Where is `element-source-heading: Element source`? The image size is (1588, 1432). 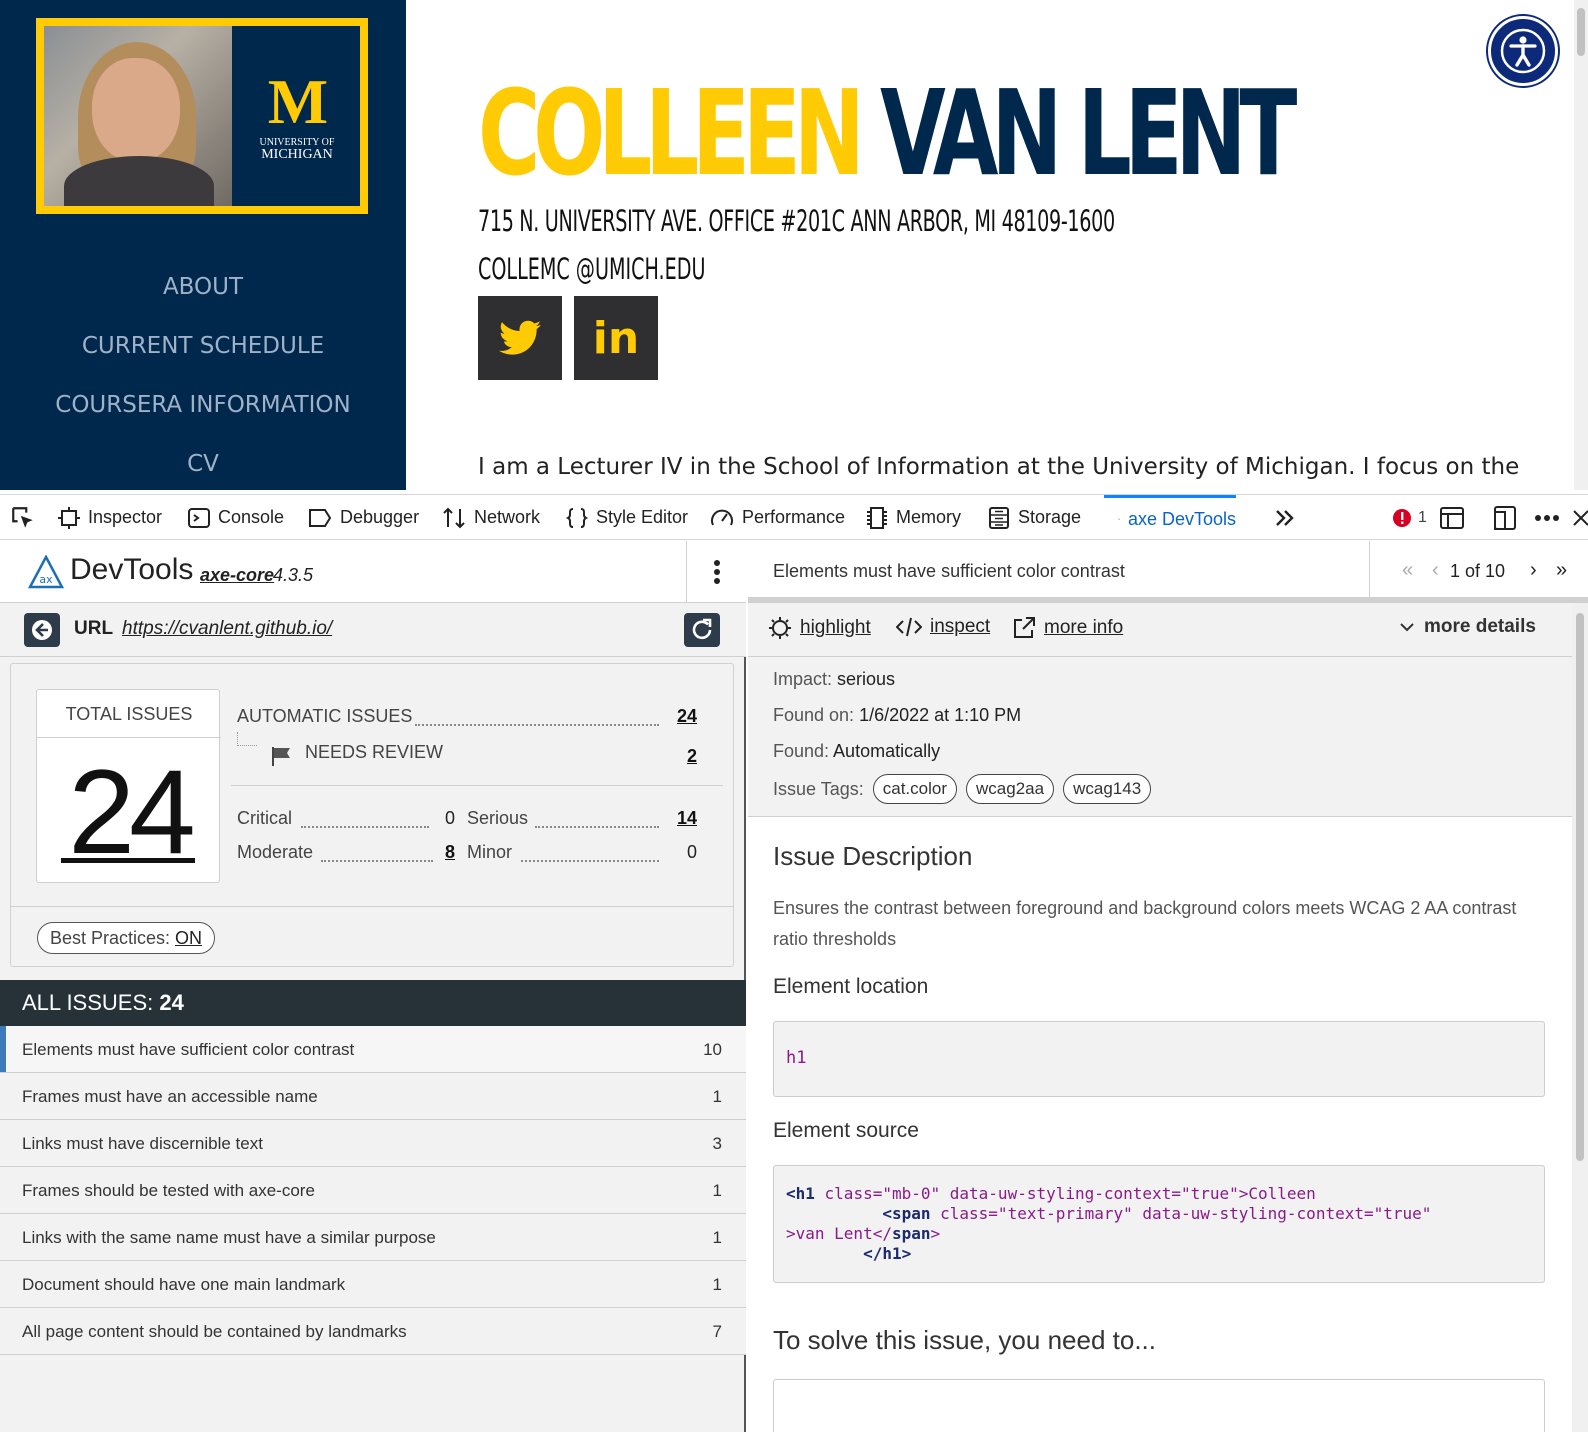 element-source-heading: Element source is located at coordinates (846, 1130).